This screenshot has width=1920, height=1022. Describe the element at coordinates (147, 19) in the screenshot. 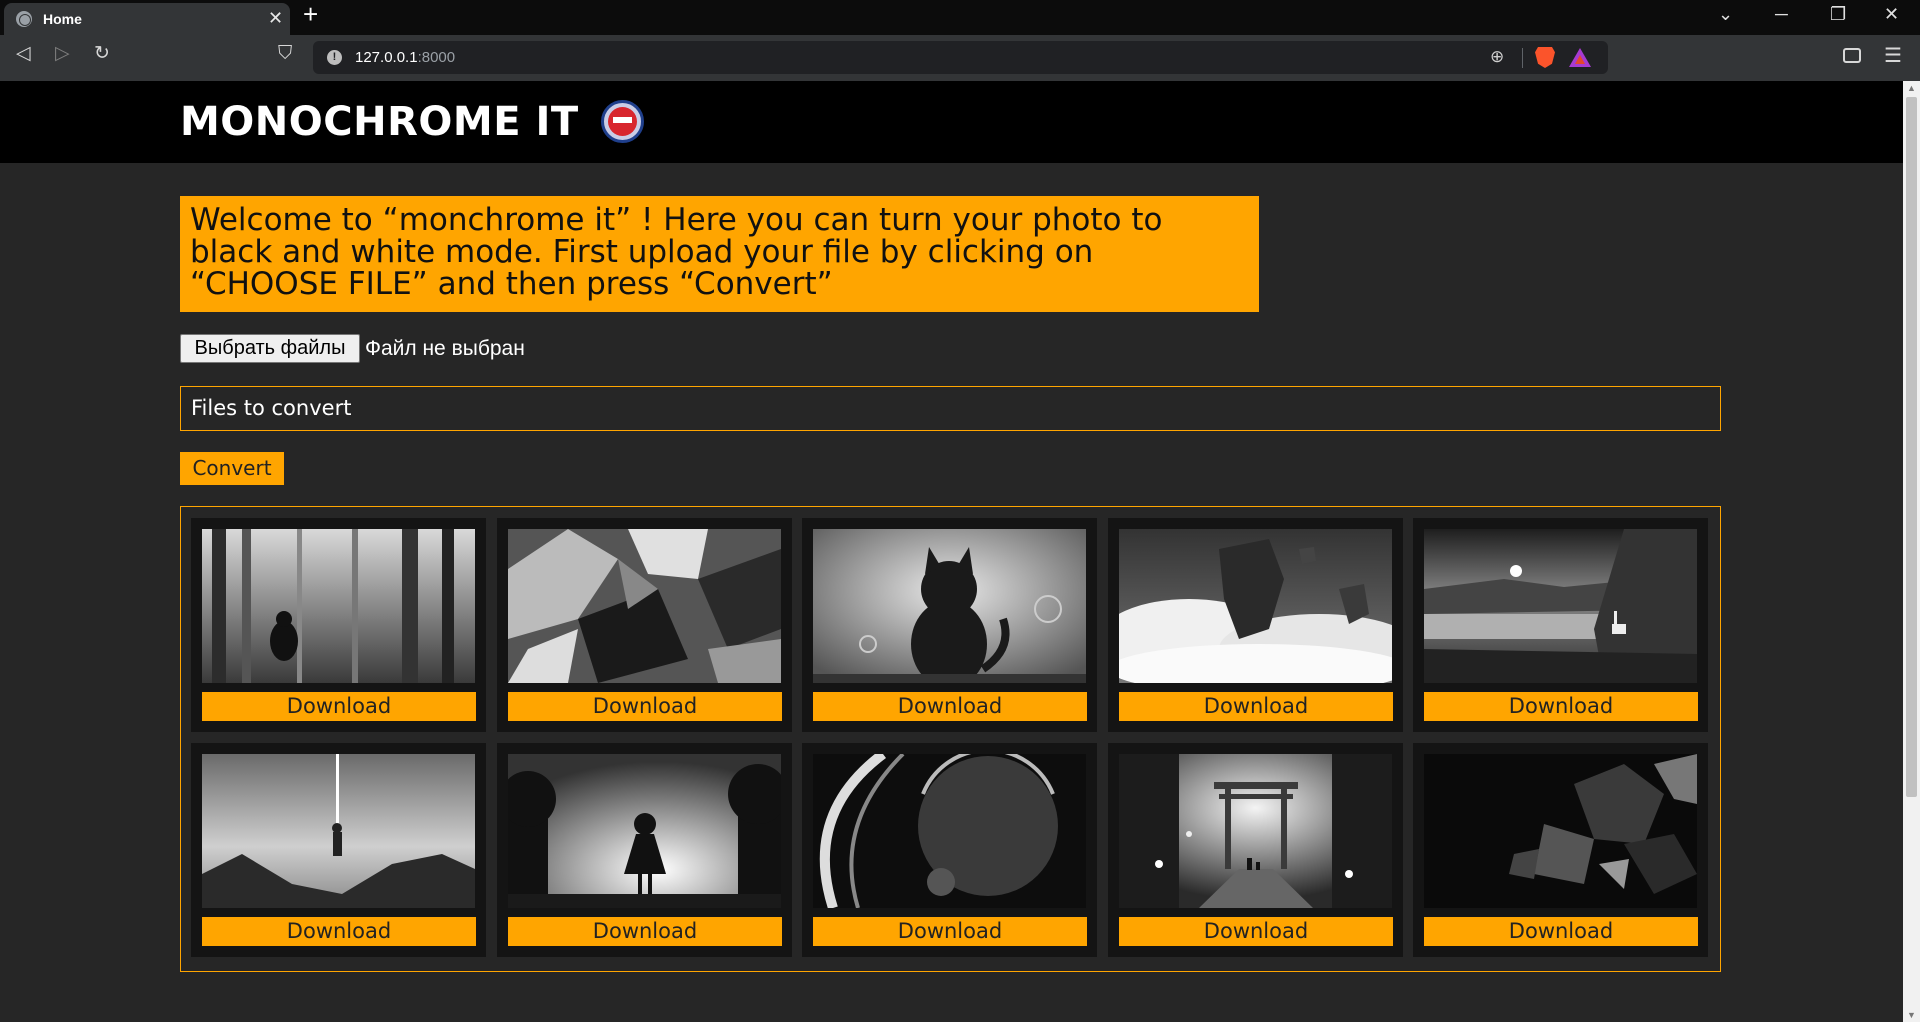

I see `browser-tab: Home ✕` at that location.